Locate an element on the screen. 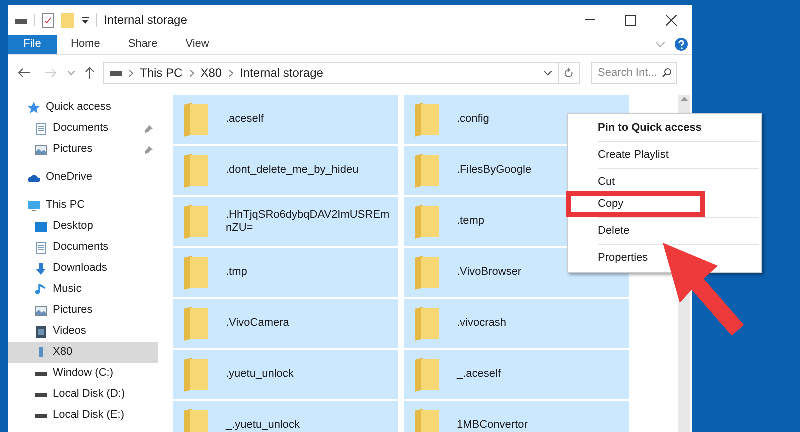 This screenshot has height=432, width=800. video-icon is located at coordinates (41, 332).